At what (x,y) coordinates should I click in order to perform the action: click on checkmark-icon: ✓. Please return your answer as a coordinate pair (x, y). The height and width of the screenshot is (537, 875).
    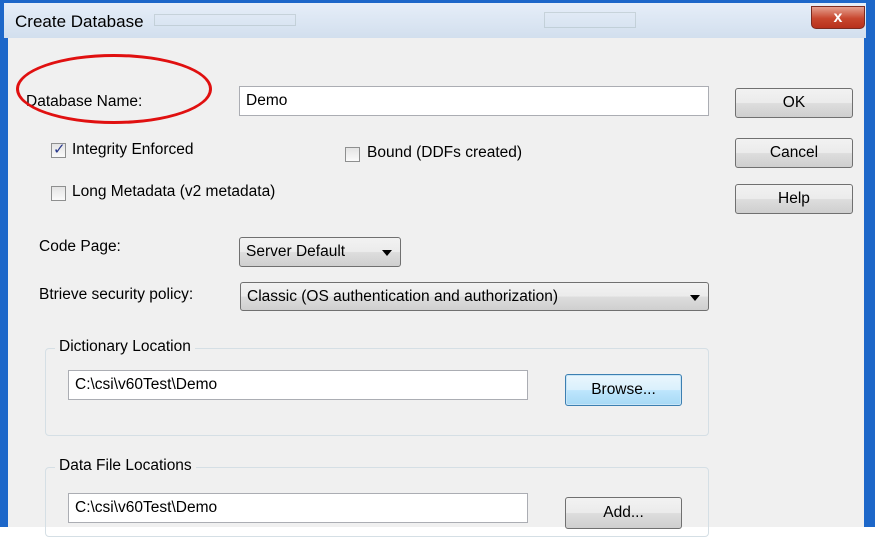
    Looking at the image, I should click on (59, 149).